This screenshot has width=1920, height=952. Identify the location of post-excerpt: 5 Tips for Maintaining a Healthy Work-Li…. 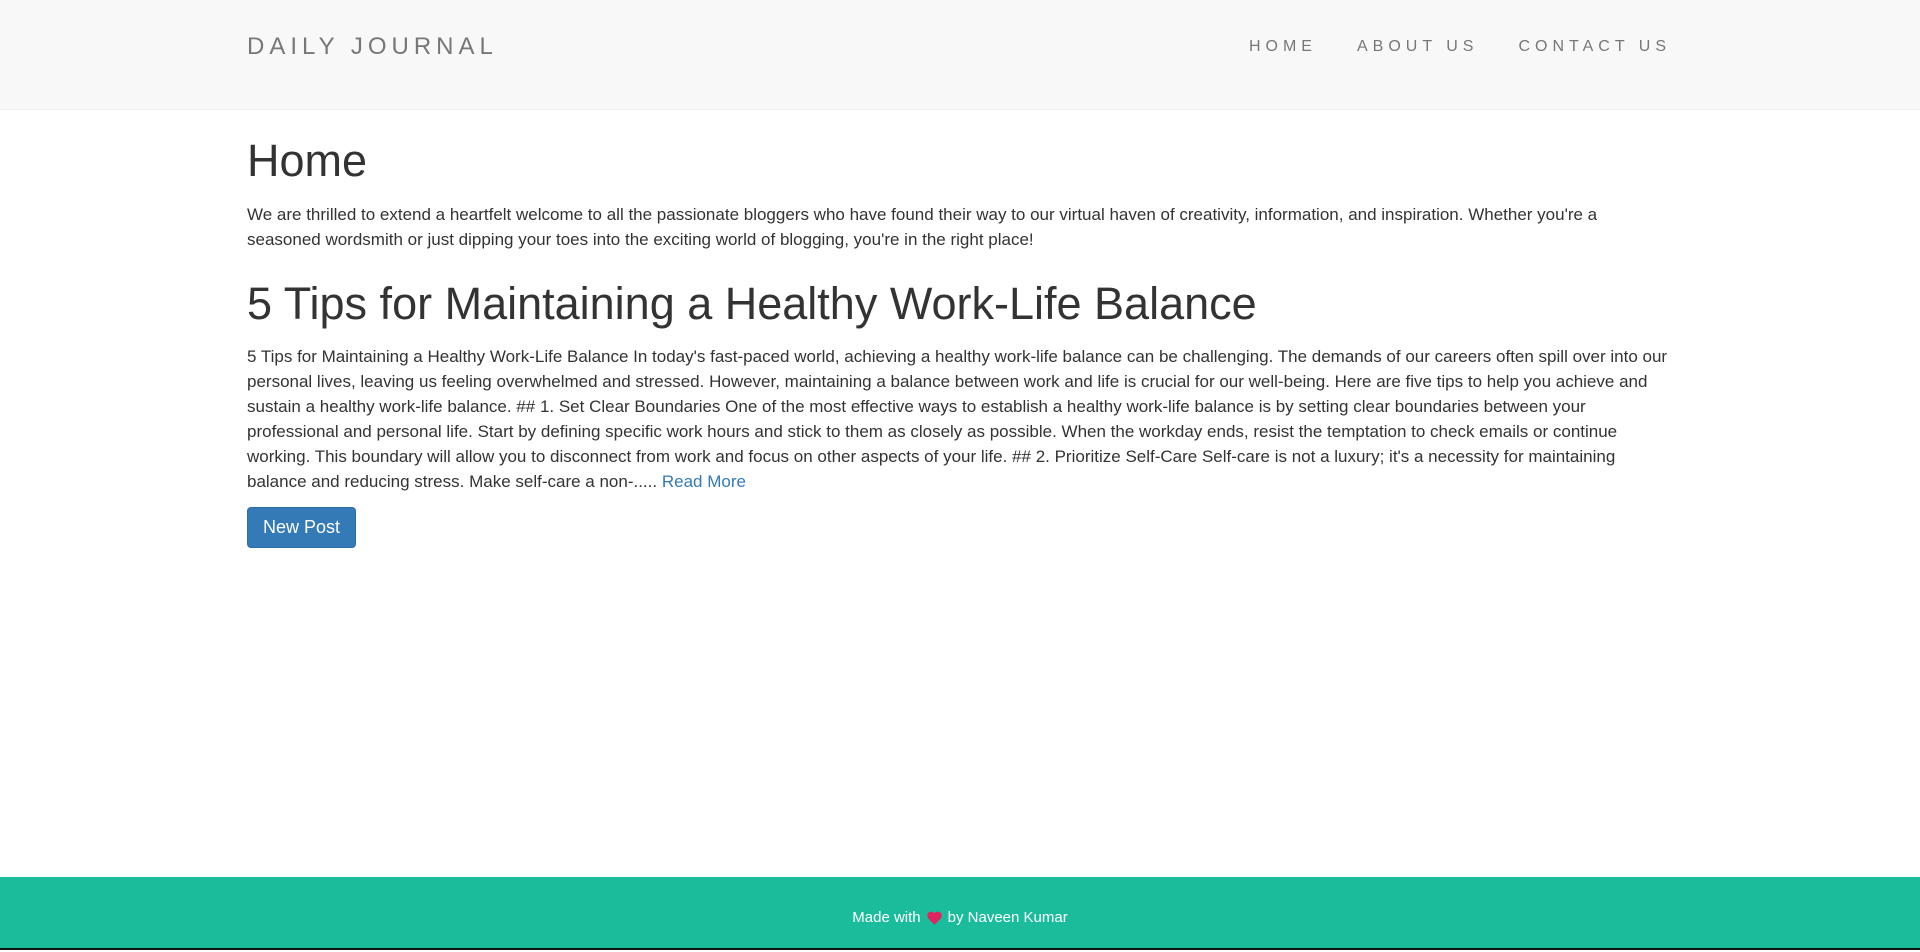
(957, 419).